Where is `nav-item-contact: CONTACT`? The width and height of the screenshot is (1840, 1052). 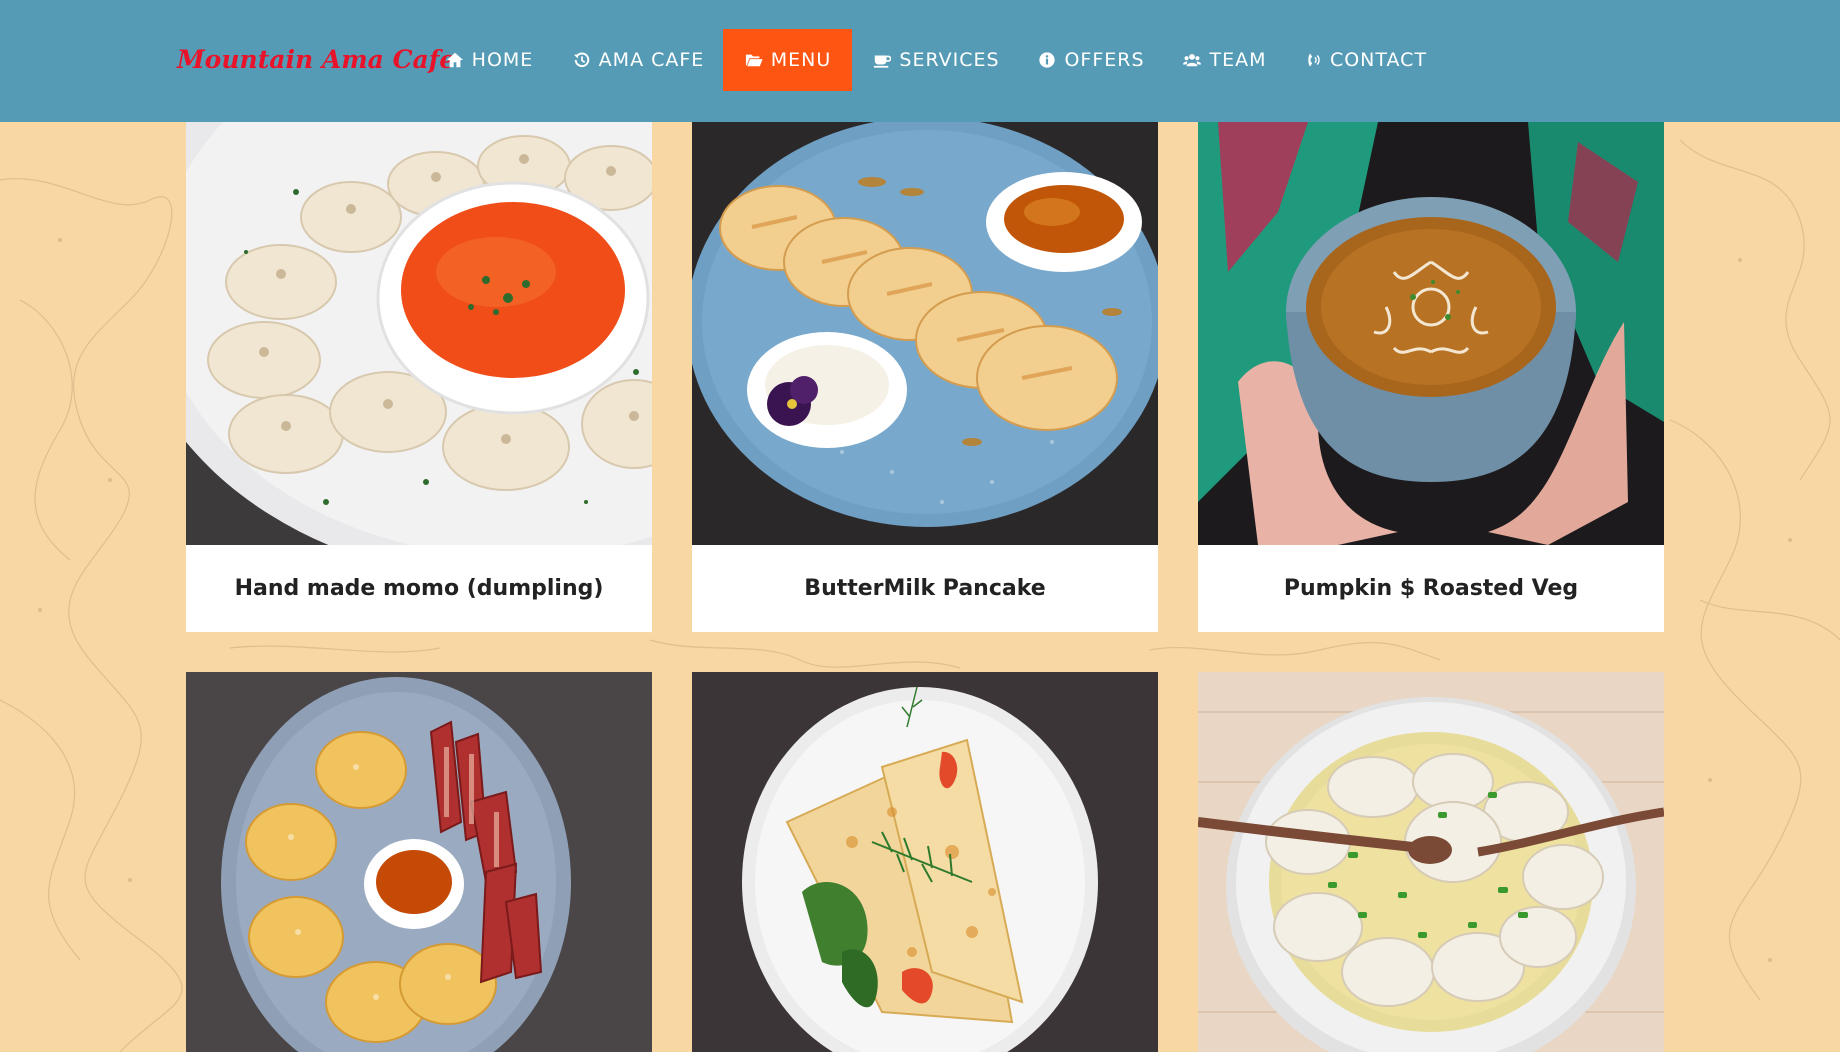
nav-item-contact: CONTACT is located at coordinates (1366, 60).